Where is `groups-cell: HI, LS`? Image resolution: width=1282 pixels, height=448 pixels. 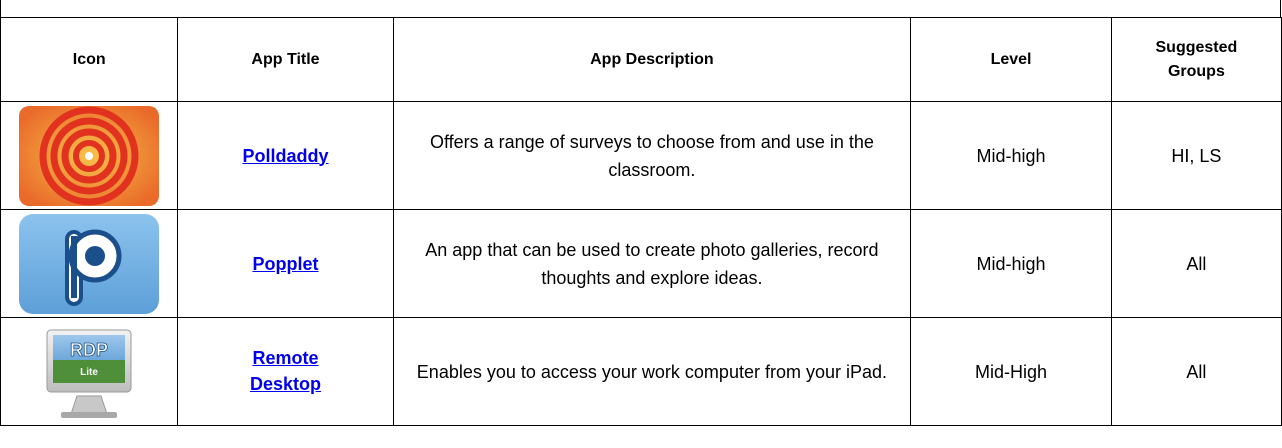 groups-cell: HI, LS is located at coordinates (1196, 155).